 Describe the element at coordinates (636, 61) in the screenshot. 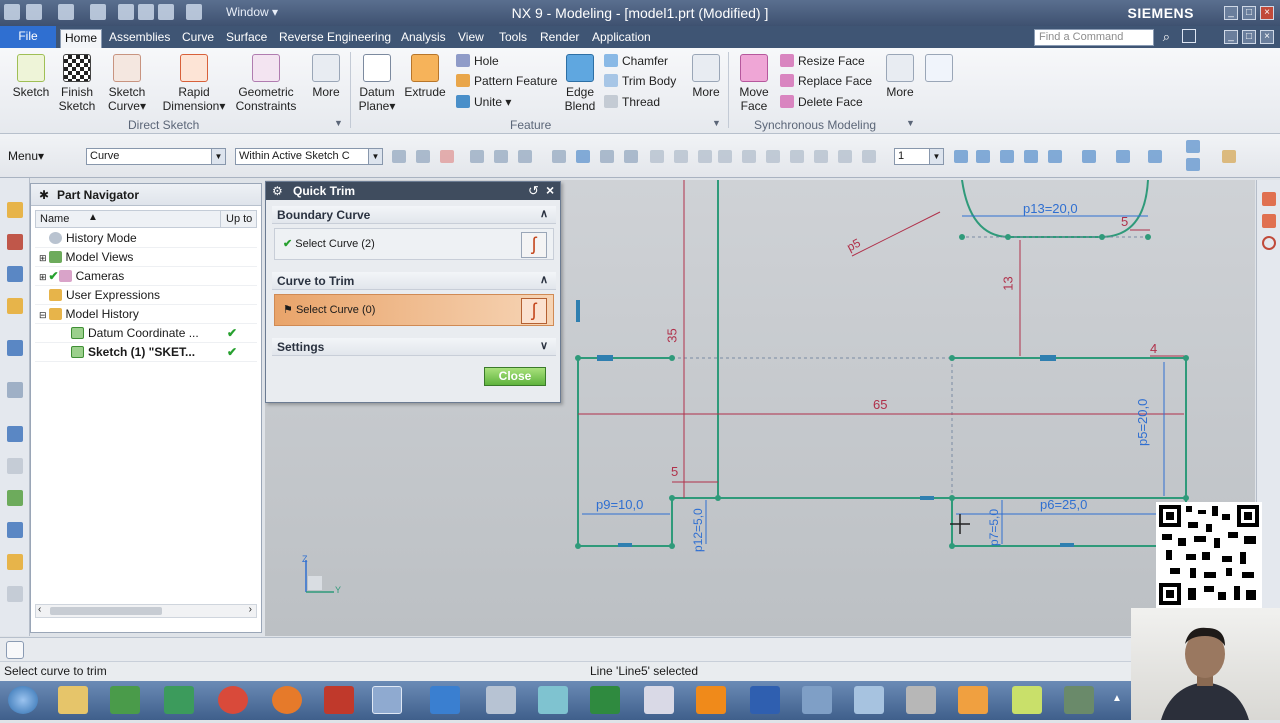

I see `chamfer-button: Chamfer` at that location.